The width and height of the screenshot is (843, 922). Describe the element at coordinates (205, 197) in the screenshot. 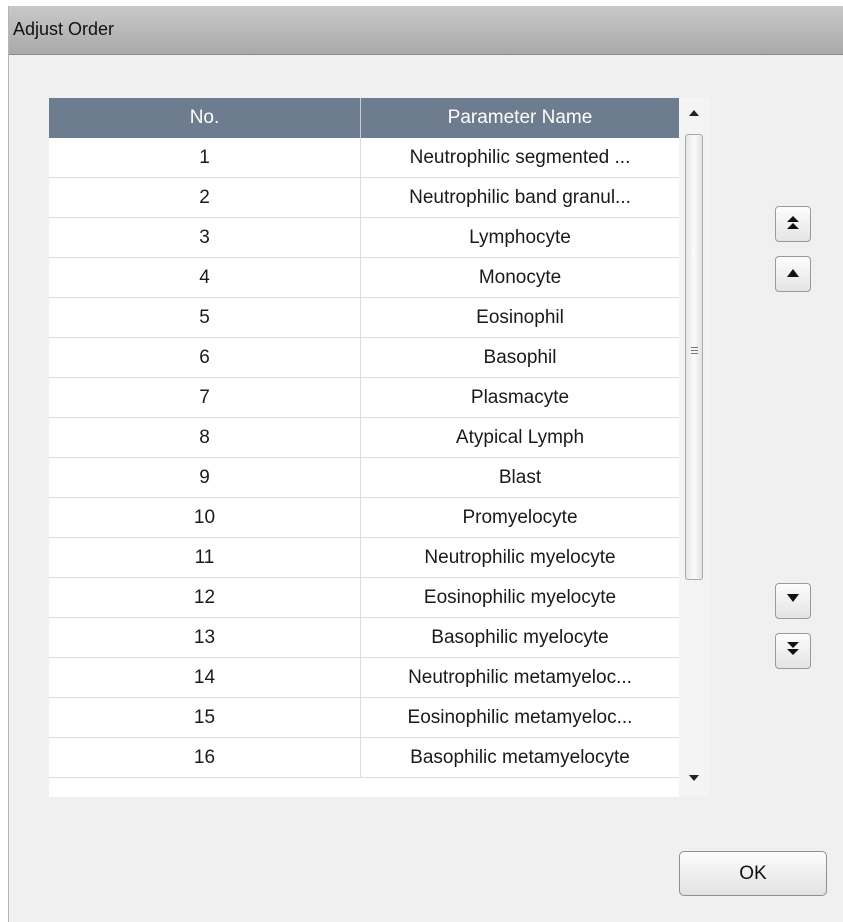

I see `cell-no: 2` at that location.